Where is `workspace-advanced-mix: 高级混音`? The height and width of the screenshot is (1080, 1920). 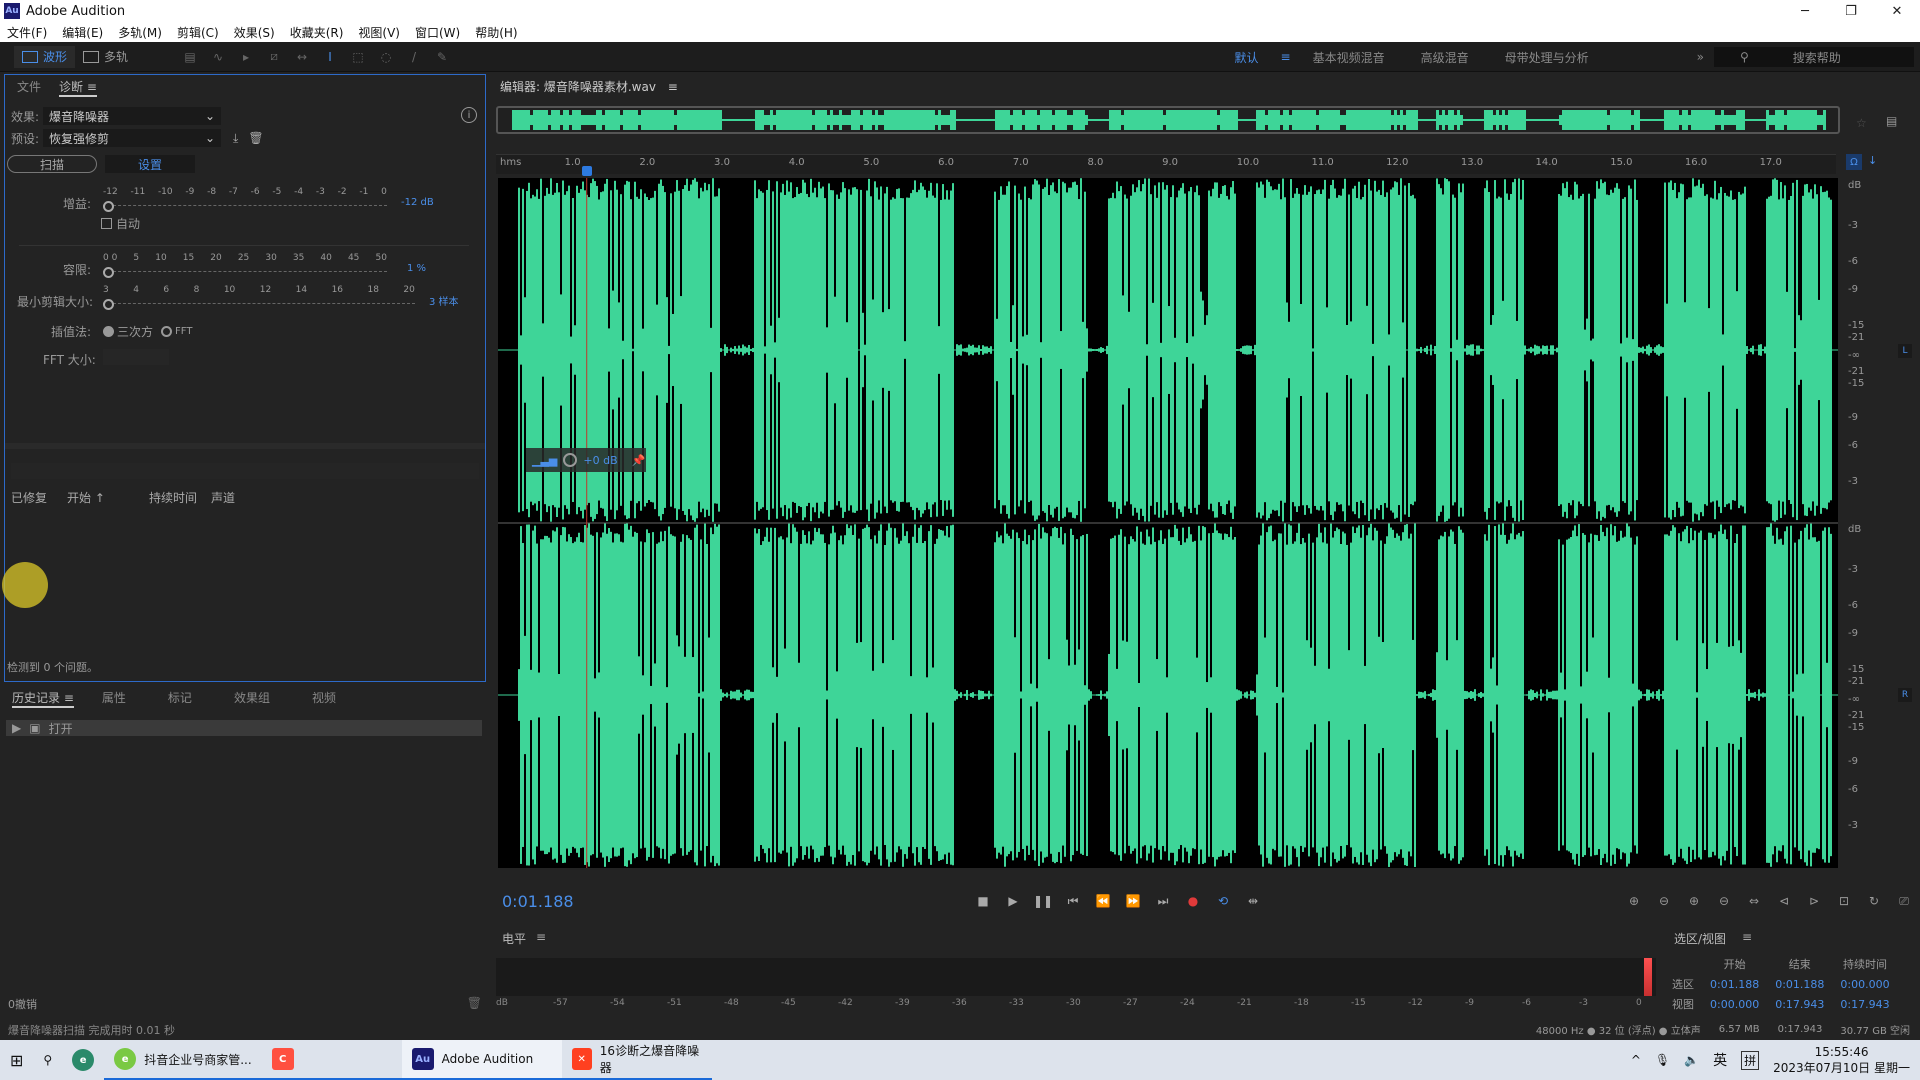
workspace-advanced-mix: 高级混音 is located at coordinates (1445, 57).